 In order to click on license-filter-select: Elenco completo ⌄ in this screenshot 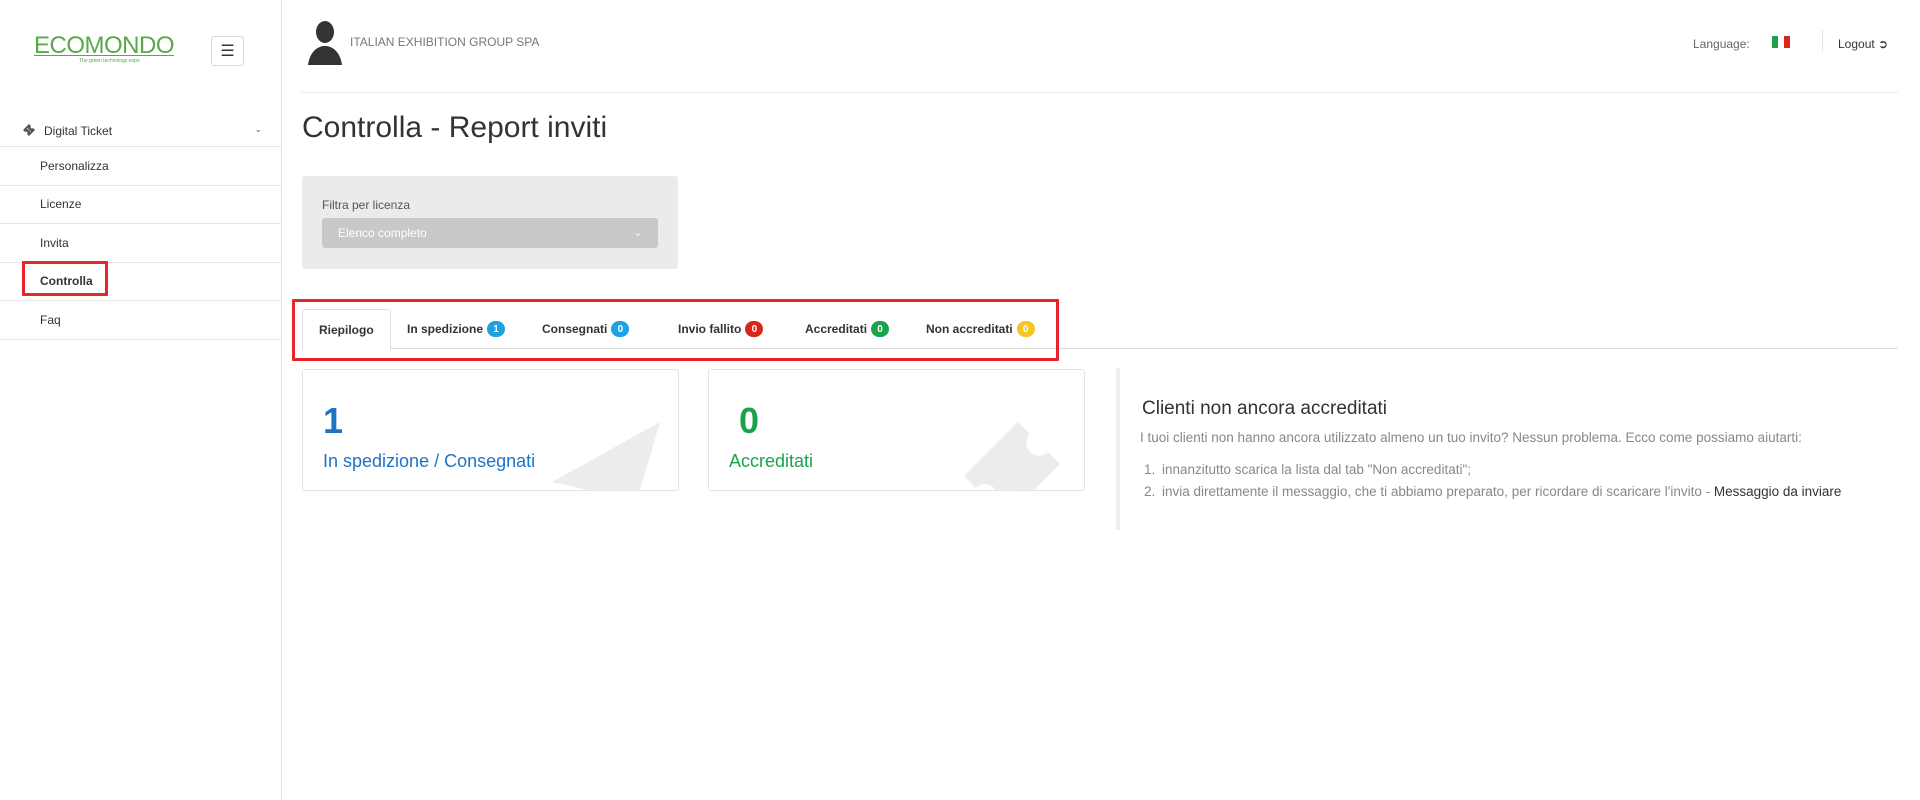, I will do `click(490, 233)`.